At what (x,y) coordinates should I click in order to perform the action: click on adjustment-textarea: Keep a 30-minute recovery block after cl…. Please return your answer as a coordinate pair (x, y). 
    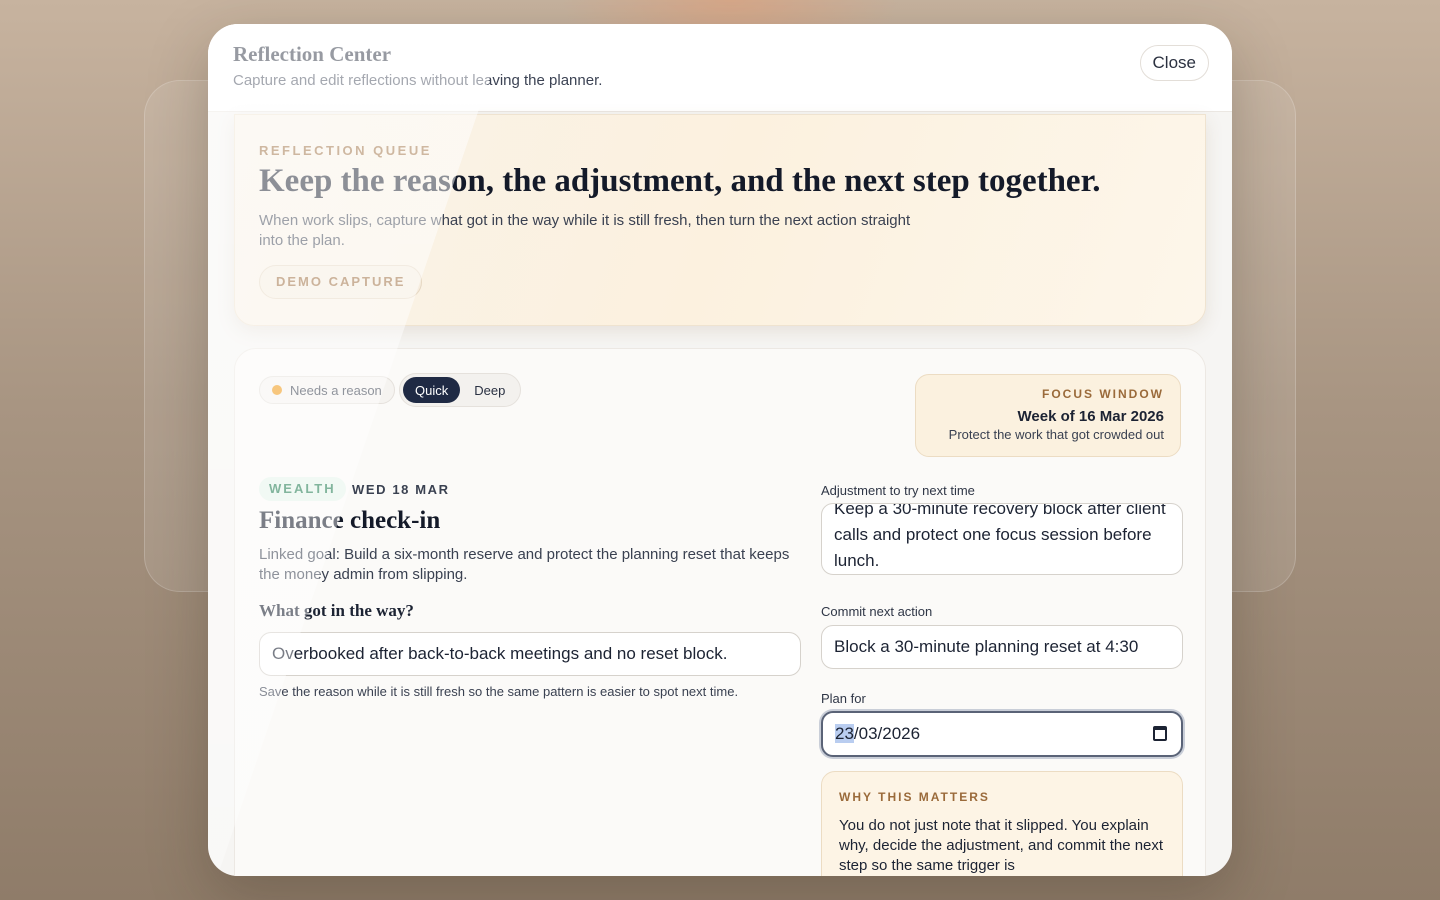
    Looking at the image, I should click on (1002, 539).